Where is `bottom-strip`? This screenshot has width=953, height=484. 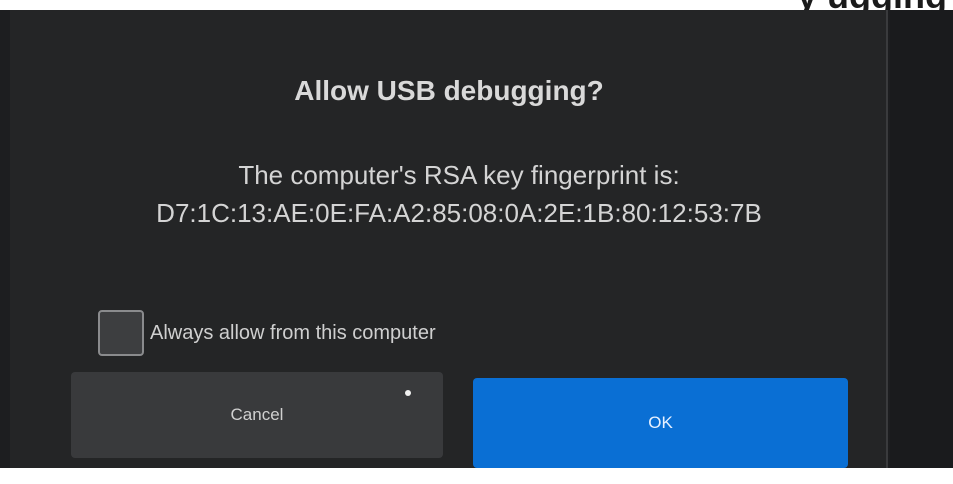
bottom-strip is located at coordinates (476, 476).